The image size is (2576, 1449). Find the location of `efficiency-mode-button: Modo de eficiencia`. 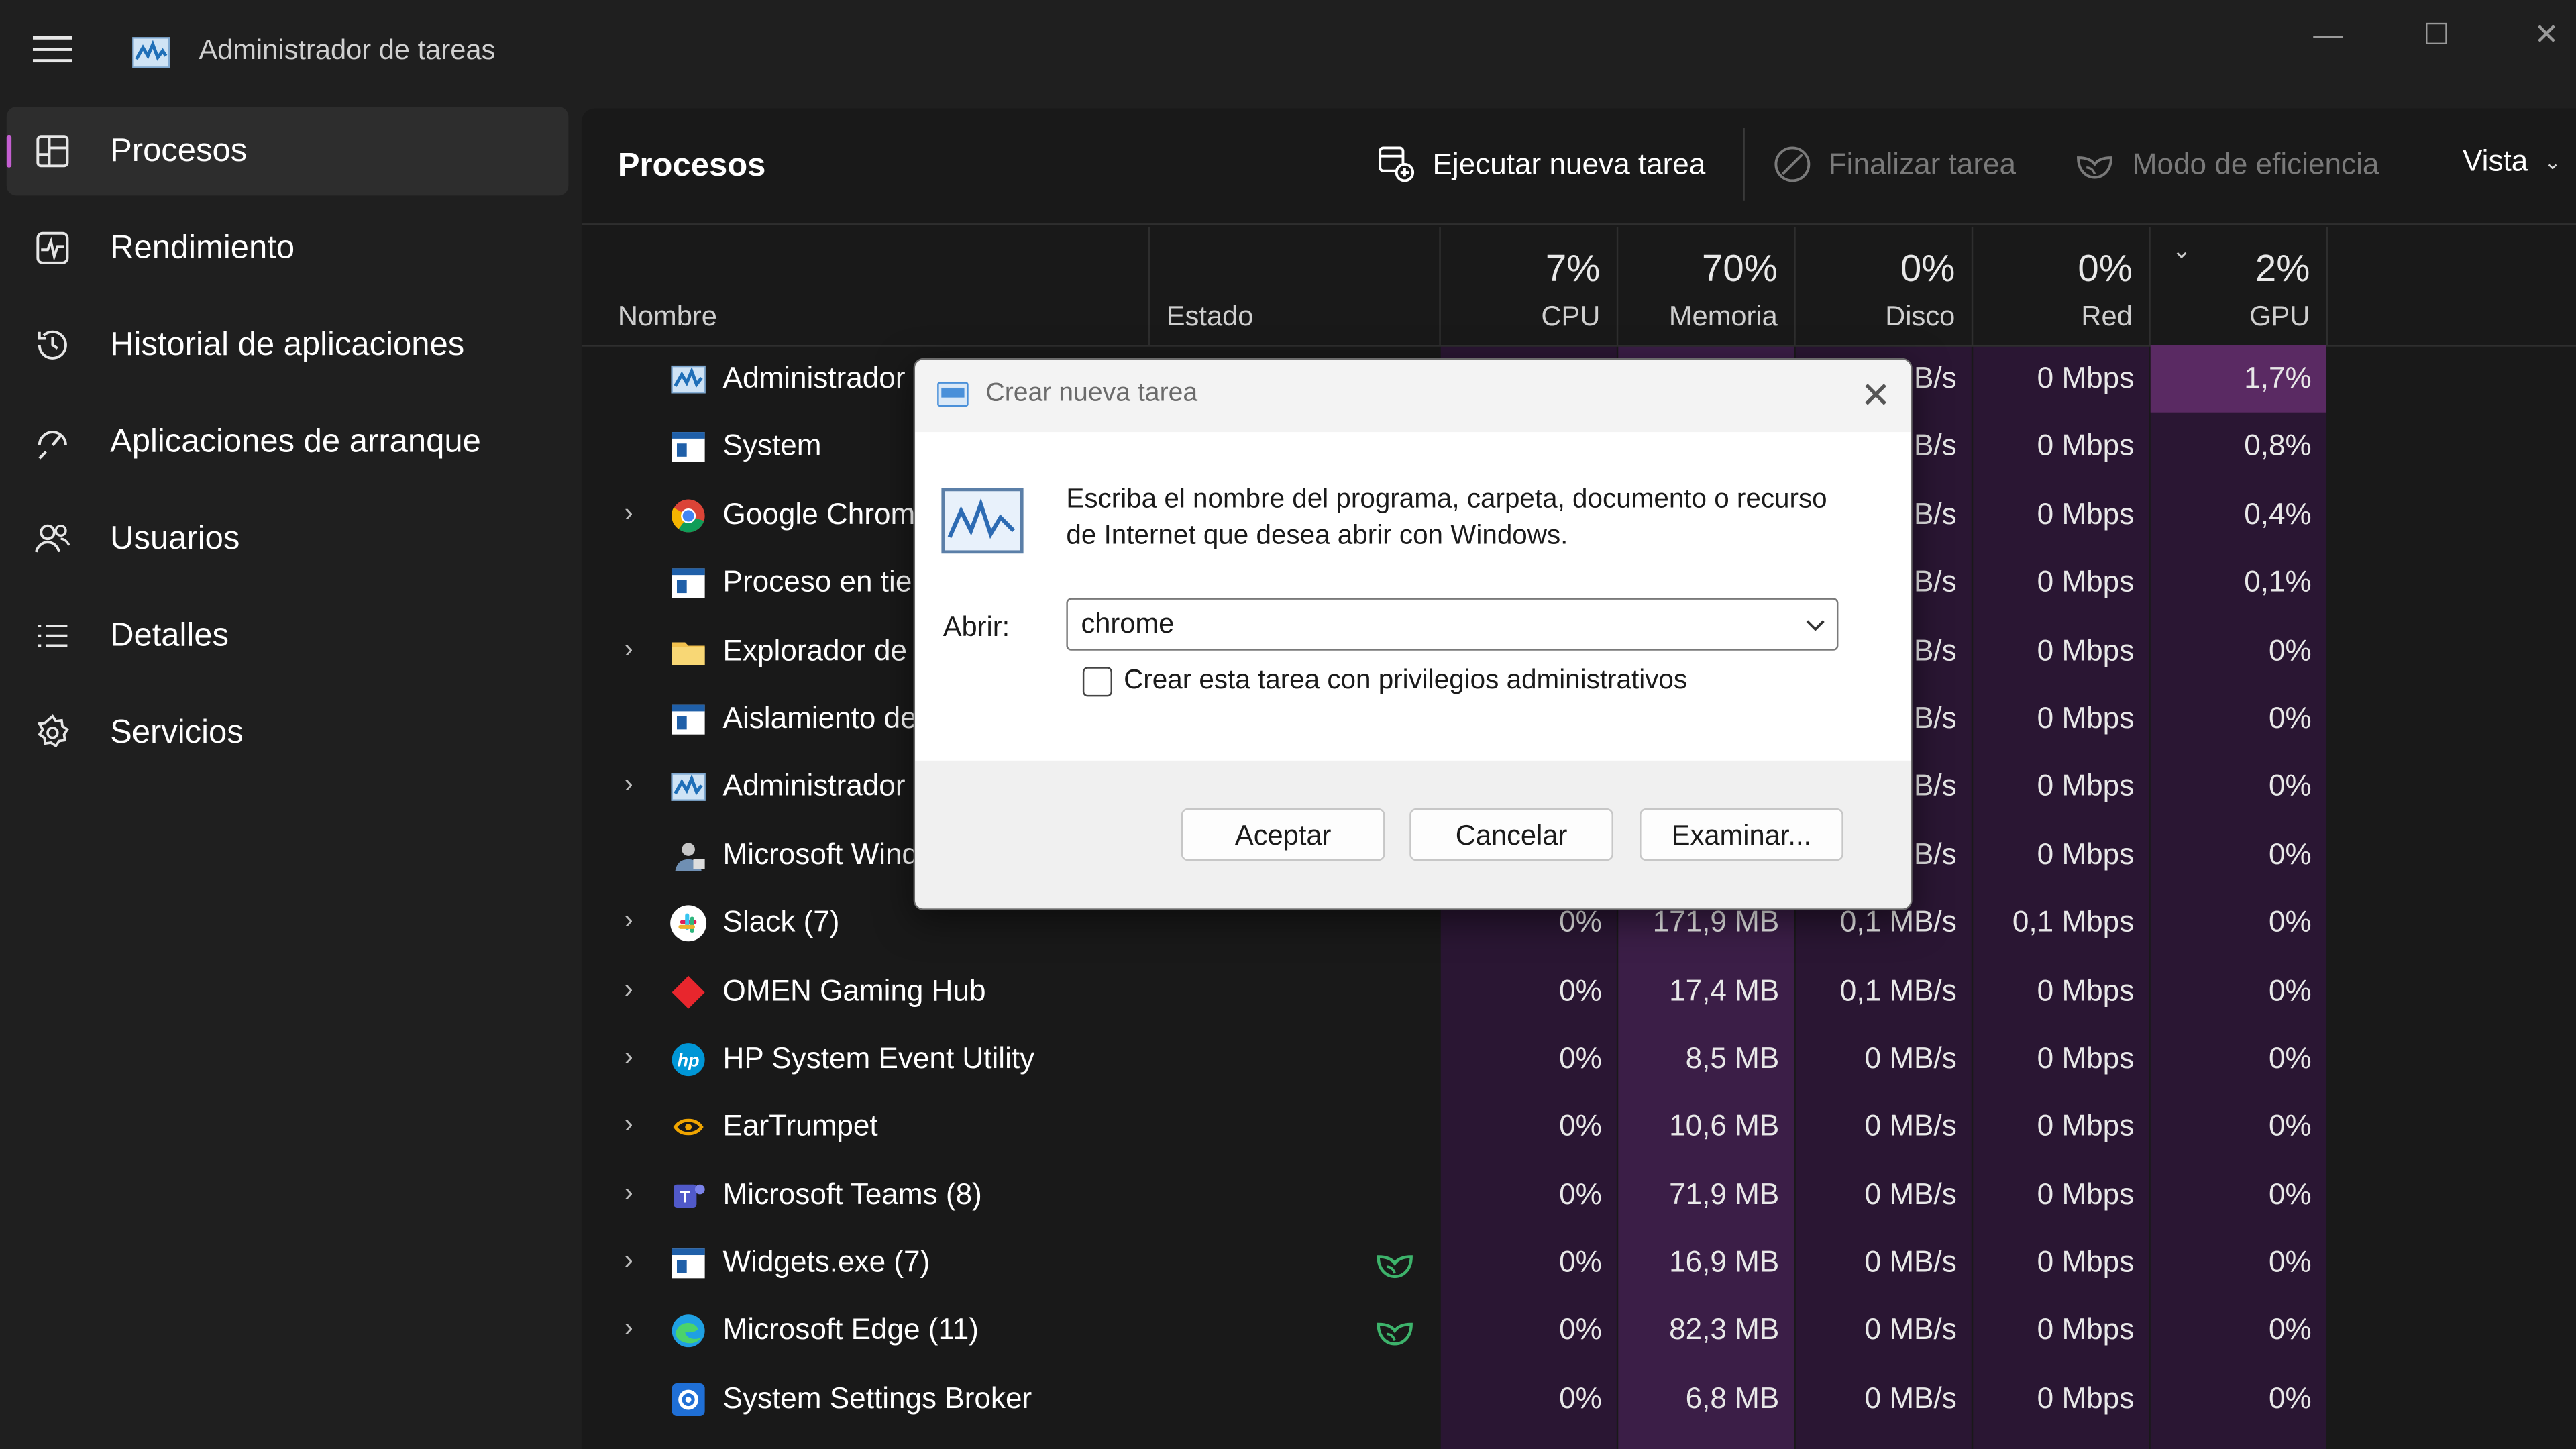

efficiency-mode-button: Modo de eficiencia is located at coordinates (2226, 164).